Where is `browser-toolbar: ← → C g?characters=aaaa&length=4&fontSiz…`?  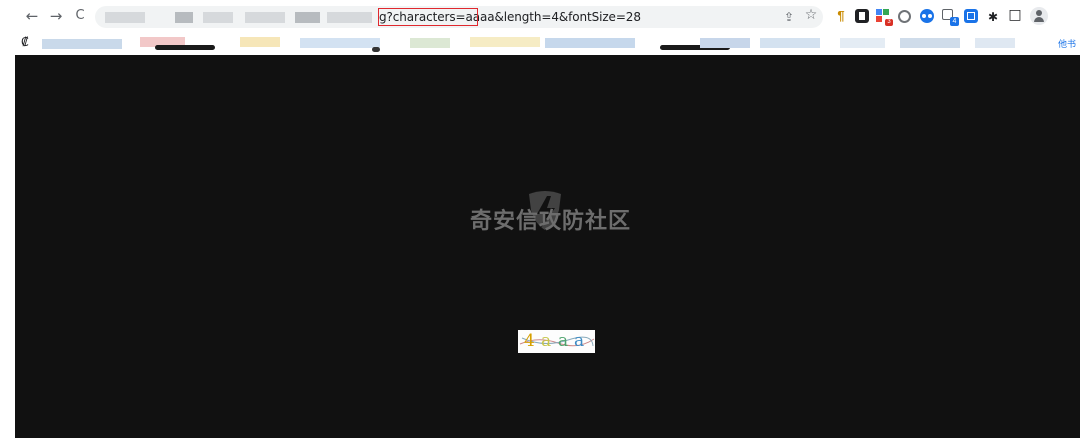
browser-toolbar: ← → C g?characters=aaaa&length=4&fontSiz… is located at coordinates (540, 16).